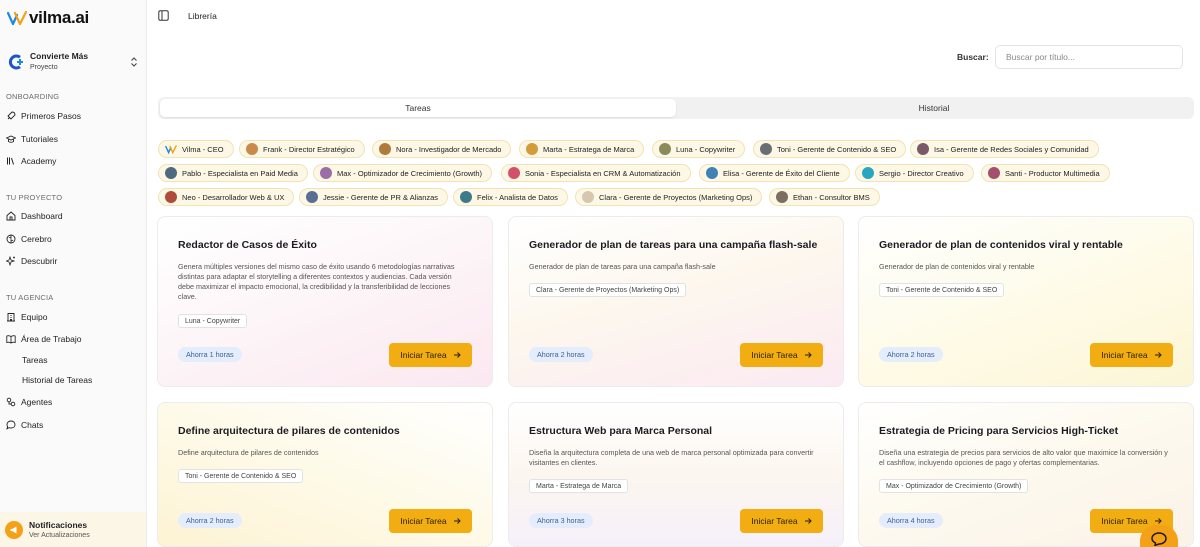 The image size is (1200, 547). What do you see at coordinates (517, 197) in the screenshot?
I see `agent-chip-label: Felix - Analista de Datos` at bounding box center [517, 197].